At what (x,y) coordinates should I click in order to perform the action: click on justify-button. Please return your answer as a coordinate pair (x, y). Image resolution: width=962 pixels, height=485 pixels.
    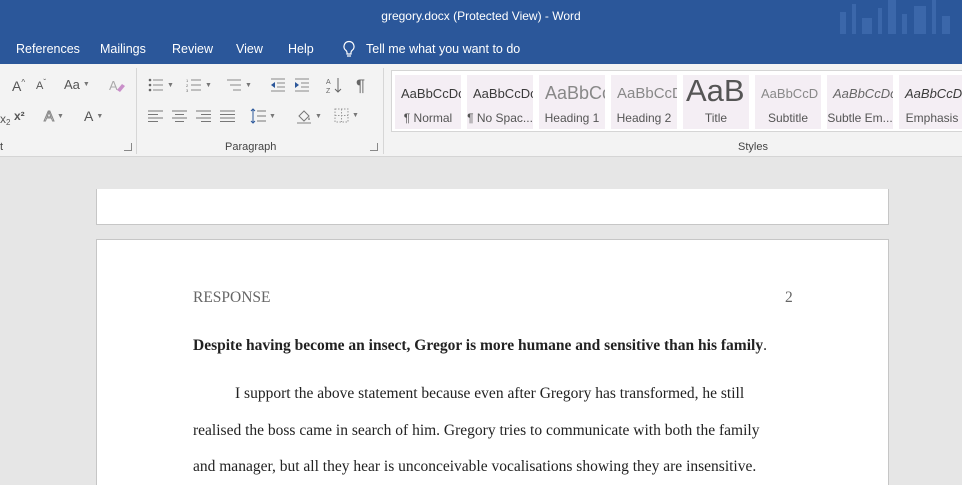
    Looking at the image, I should click on (227, 116).